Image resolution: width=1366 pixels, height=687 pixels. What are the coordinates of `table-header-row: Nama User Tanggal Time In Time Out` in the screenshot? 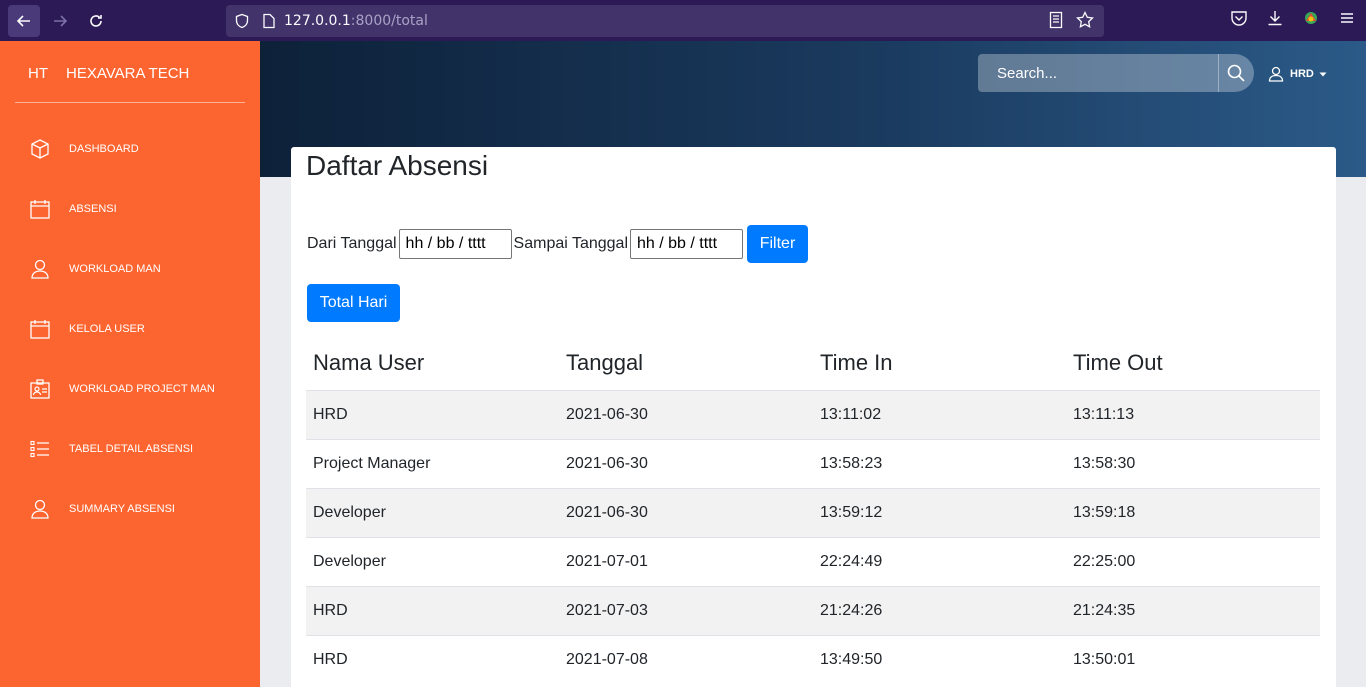 It's located at (813, 364).